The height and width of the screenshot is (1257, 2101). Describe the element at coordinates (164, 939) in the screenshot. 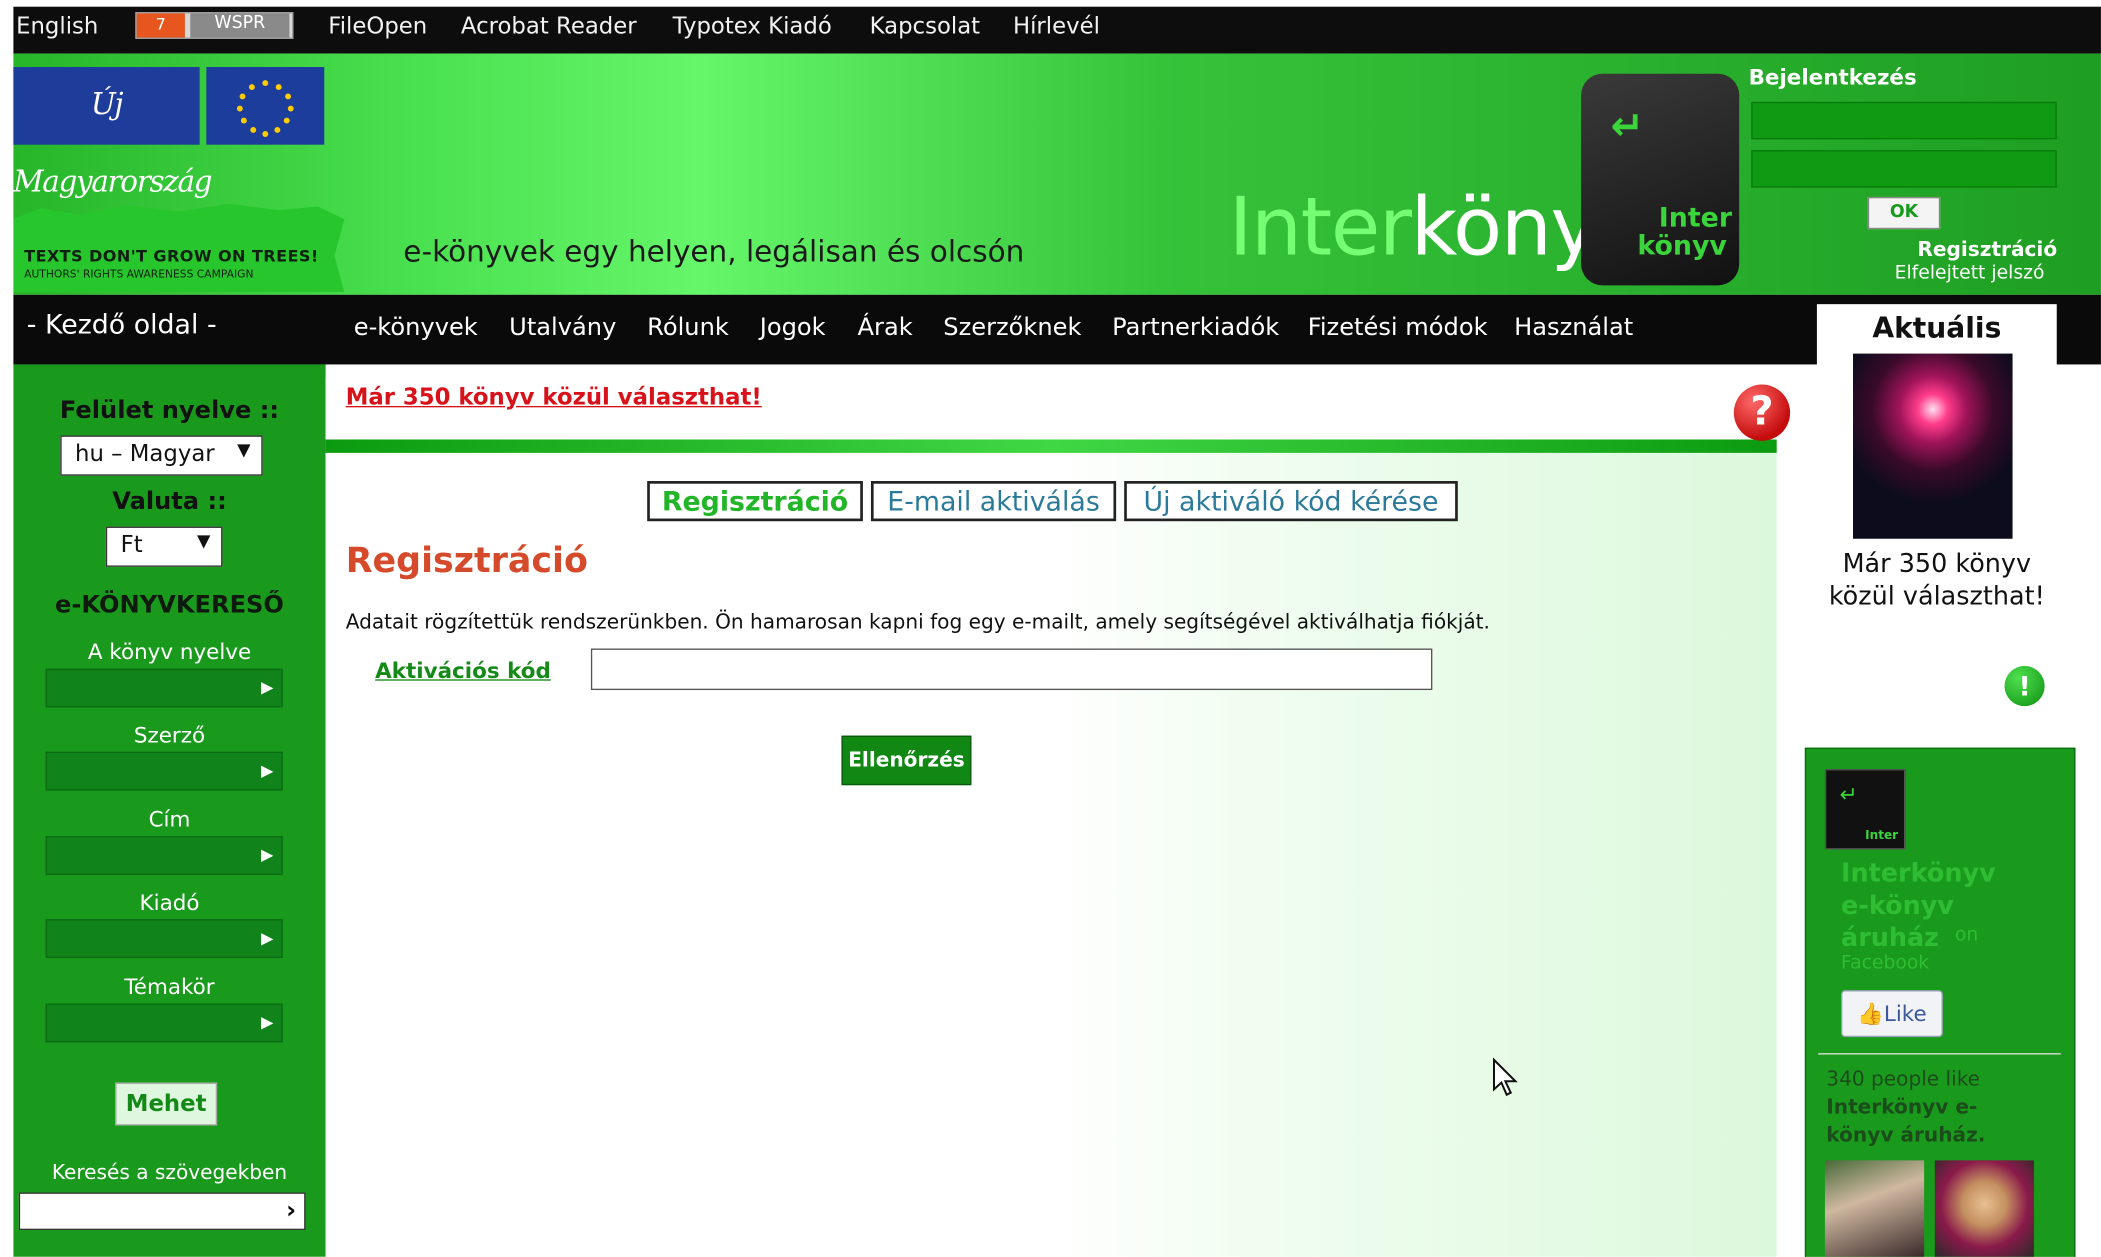

I see `filter-publisher-field: ▶` at that location.